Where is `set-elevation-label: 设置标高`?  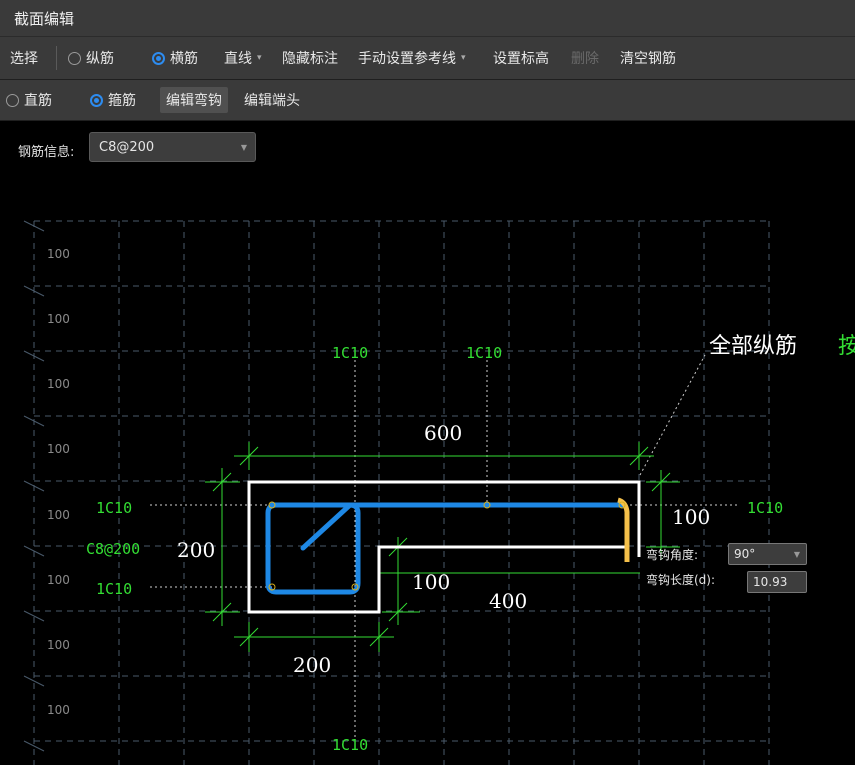
set-elevation-label: 设置标高 is located at coordinates (521, 59).